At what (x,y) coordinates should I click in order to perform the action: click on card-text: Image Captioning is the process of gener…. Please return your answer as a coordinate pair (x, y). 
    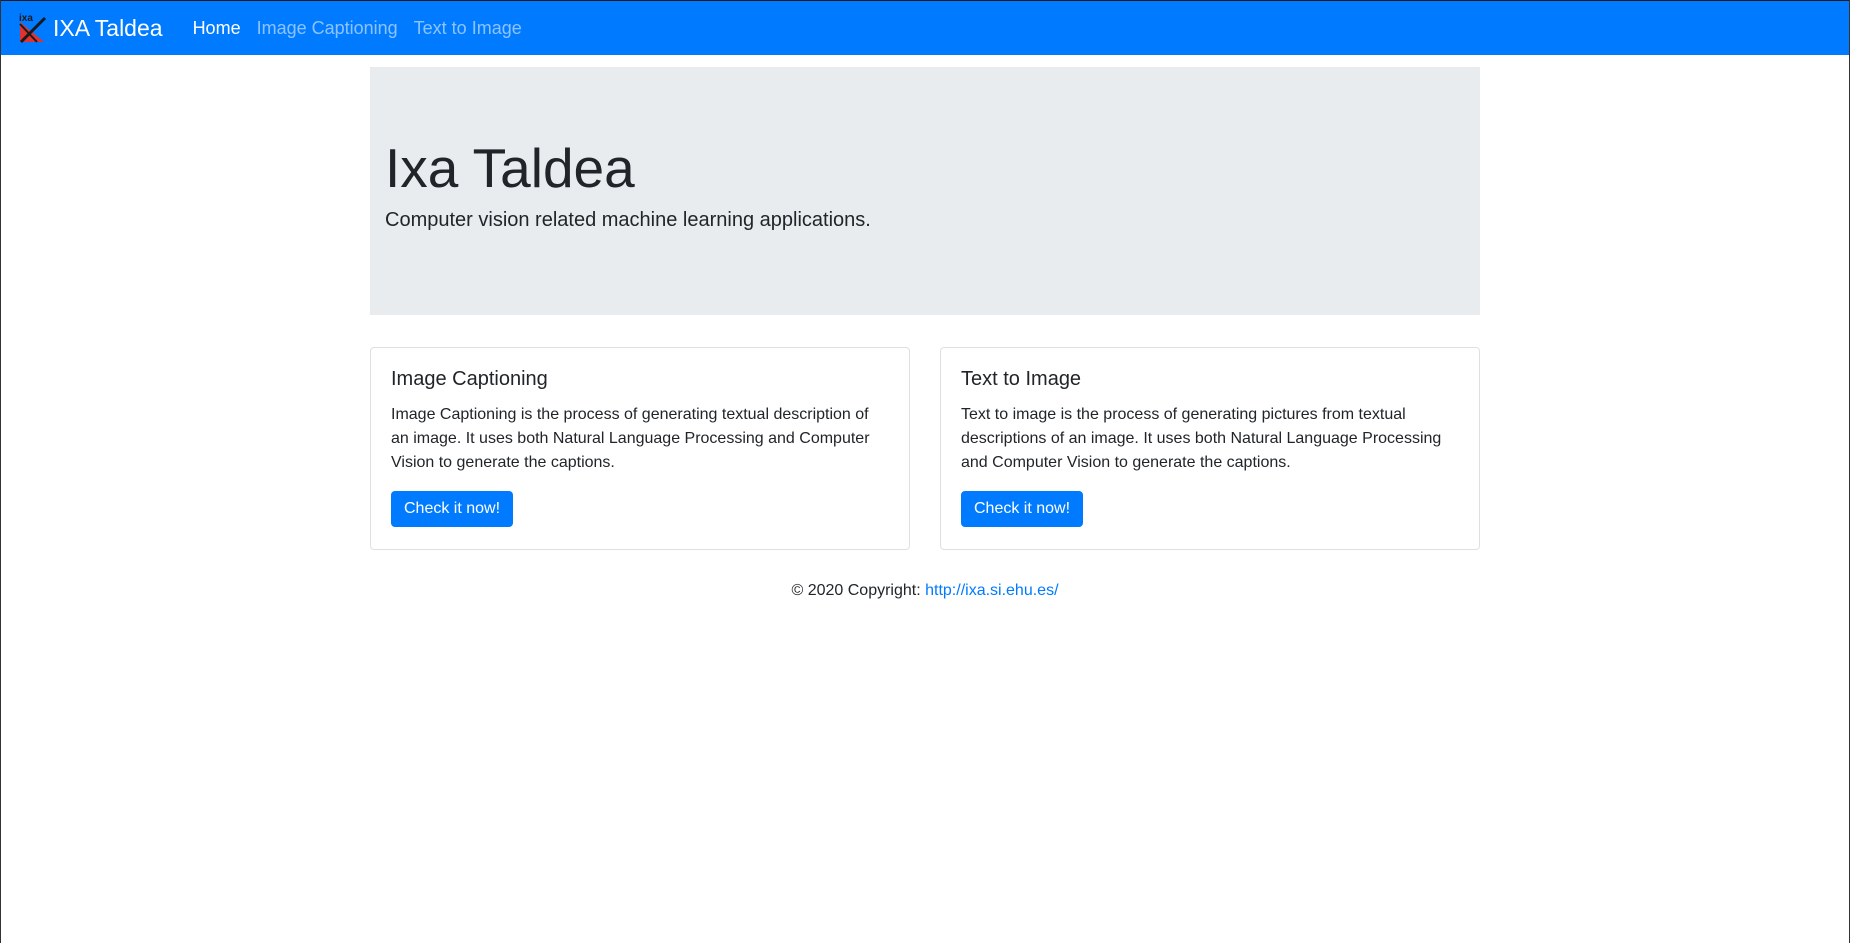
    Looking at the image, I should click on (630, 438).